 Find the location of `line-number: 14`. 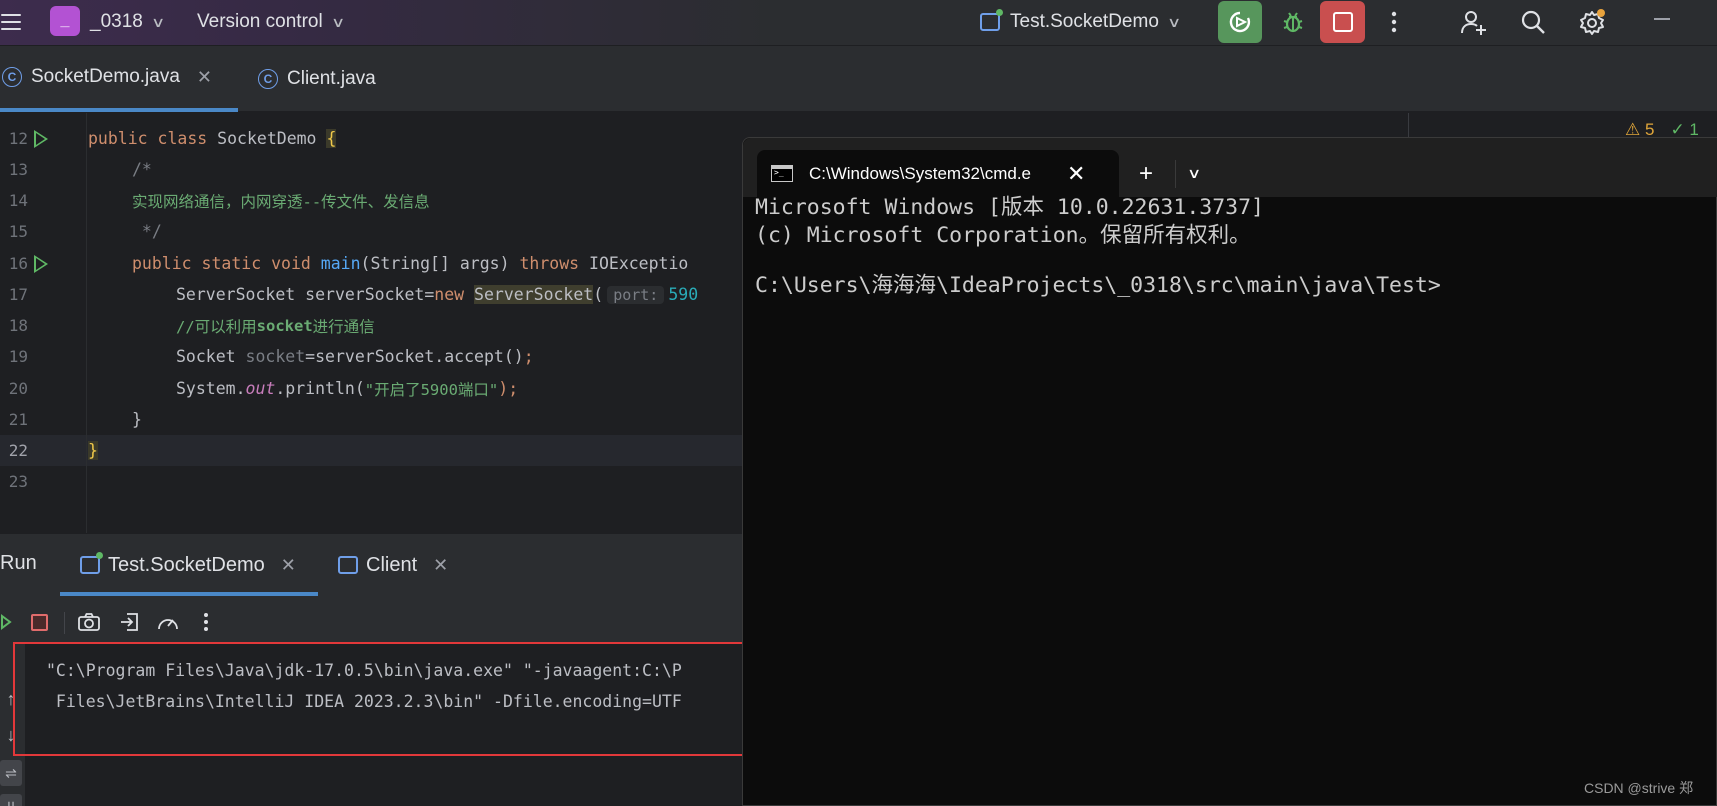

line-number: 14 is located at coordinates (18, 200).